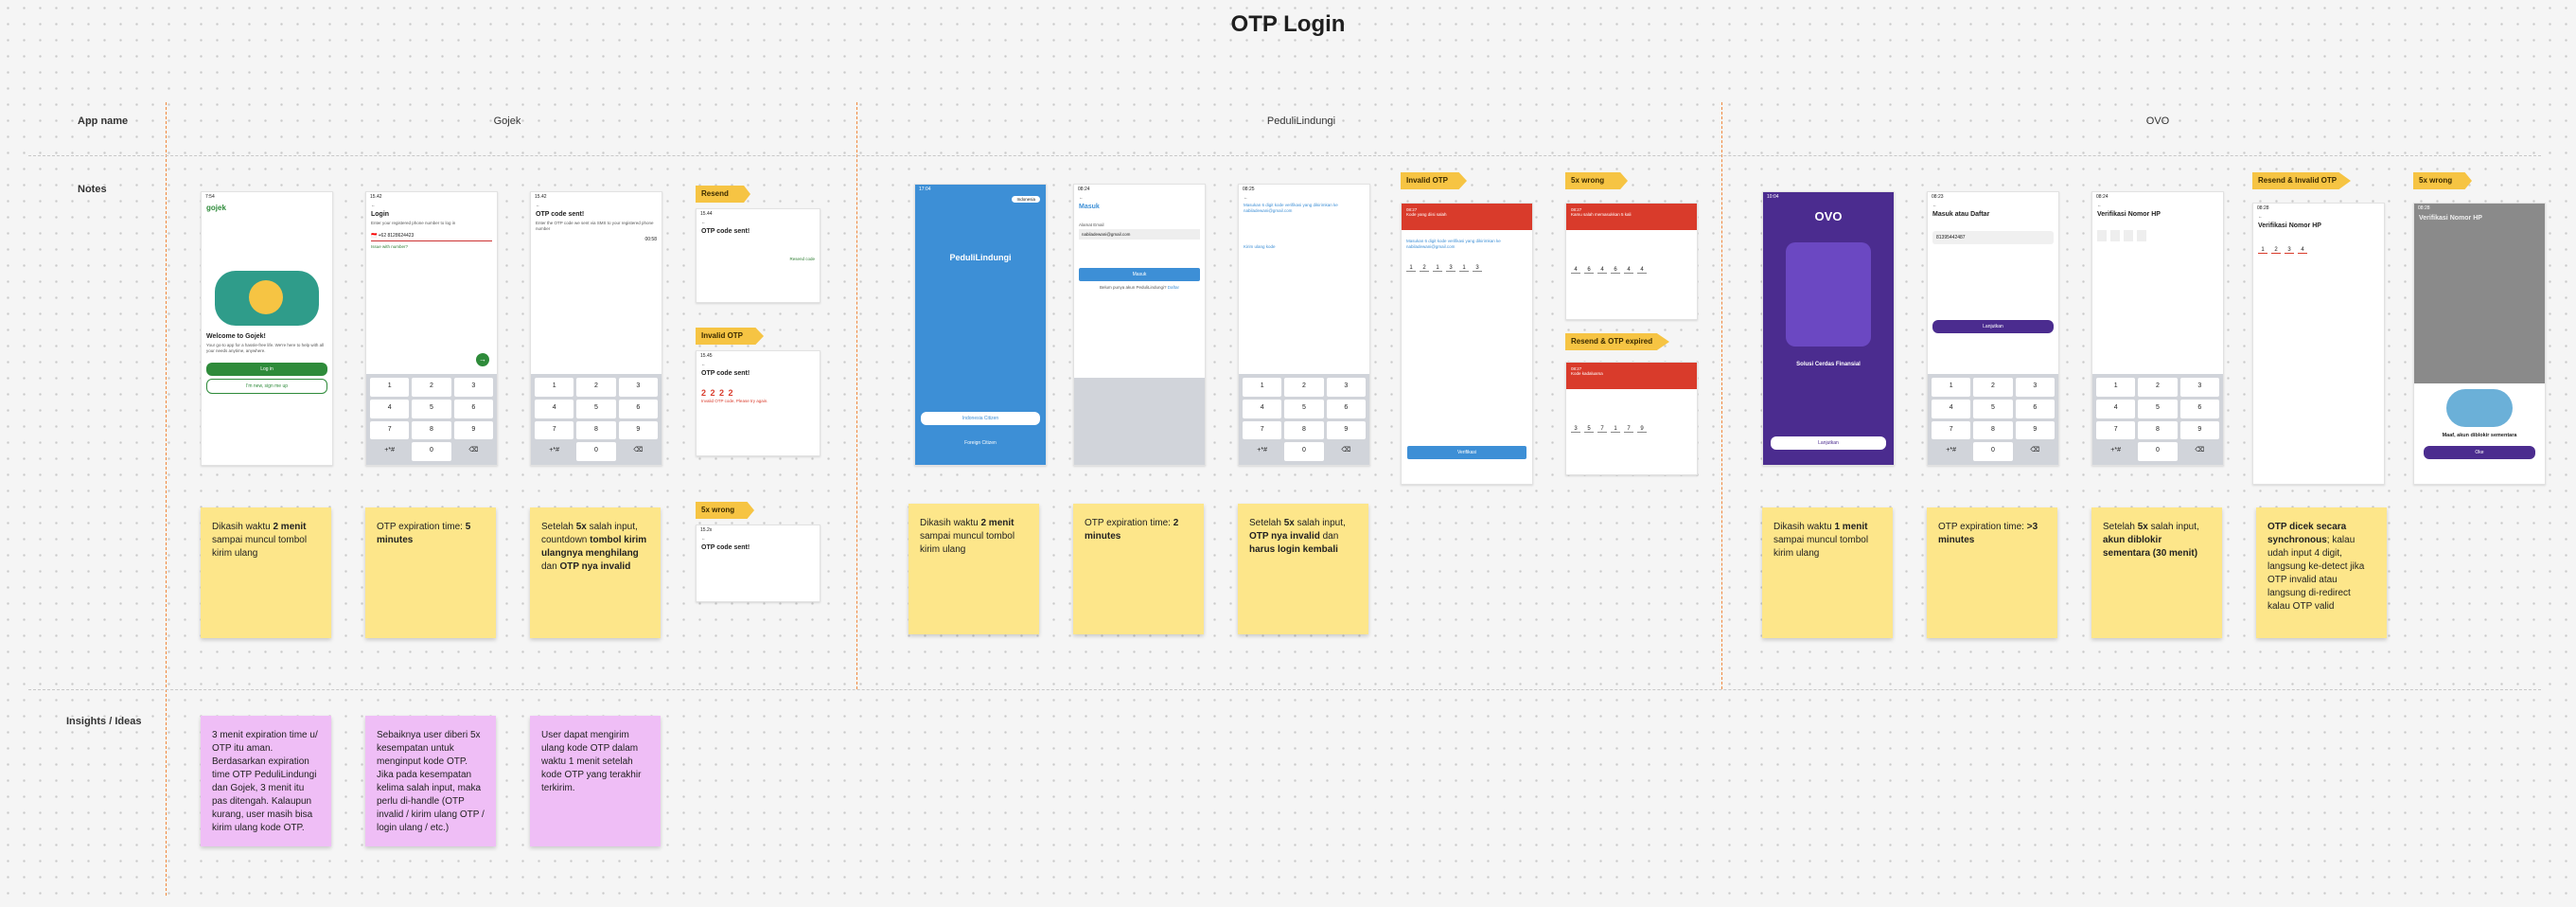 This screenshot has width=2576, height=907. I want to click on otp-boxes, so click(2157, 238).